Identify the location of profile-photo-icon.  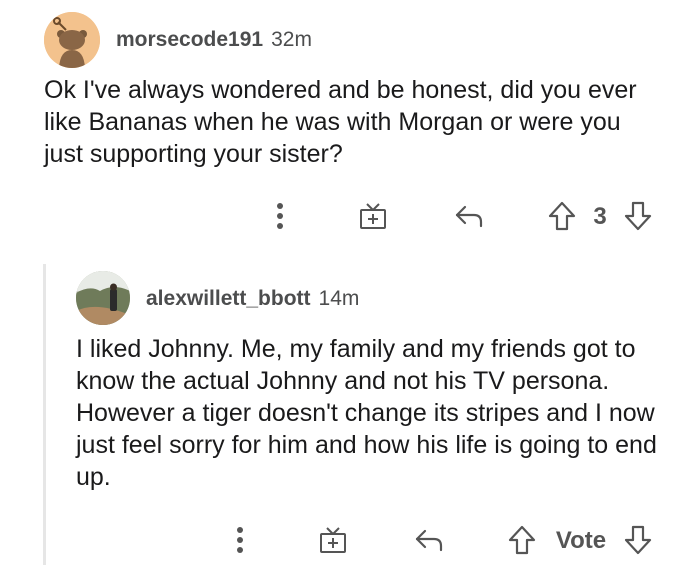
(103, 298).